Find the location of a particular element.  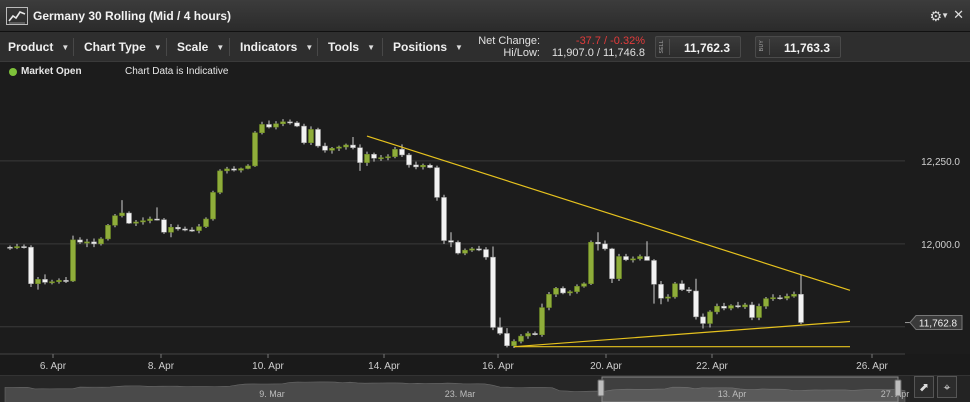

menu-product: Product ▼ is located at coordinates (38, 47).